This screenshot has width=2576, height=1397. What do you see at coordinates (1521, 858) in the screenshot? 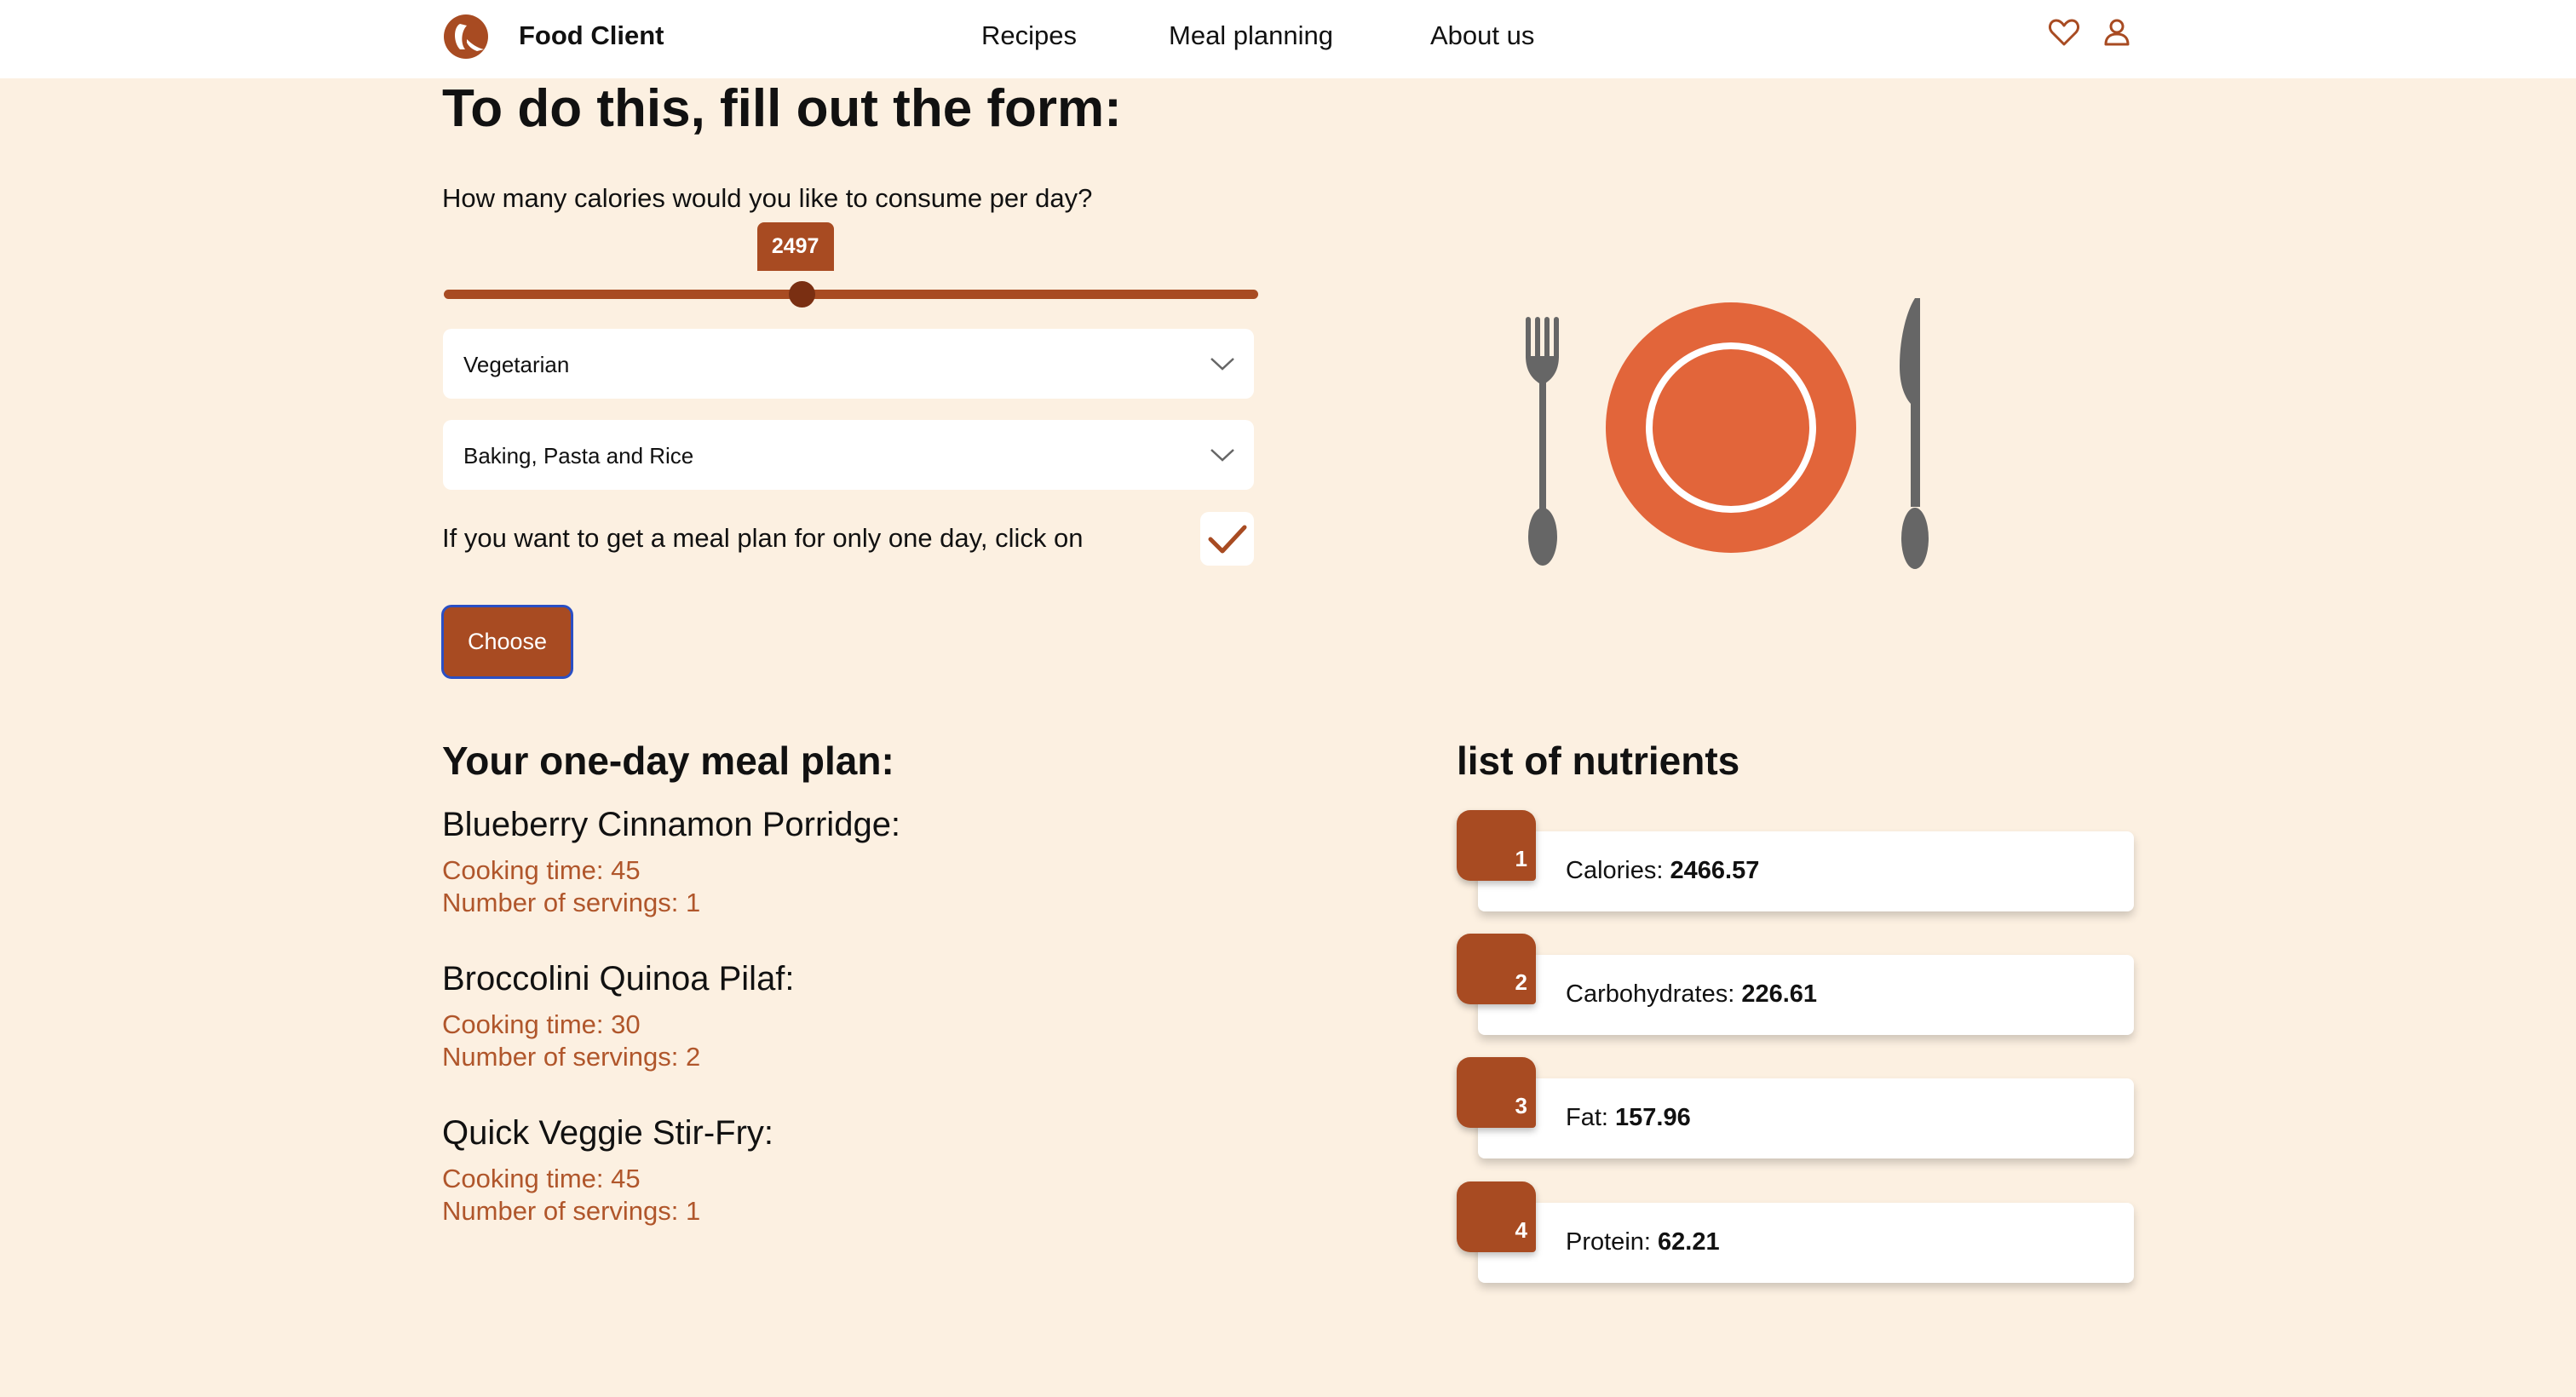
I see `nutrient-number: 1` at bounding box center [1521, 858].